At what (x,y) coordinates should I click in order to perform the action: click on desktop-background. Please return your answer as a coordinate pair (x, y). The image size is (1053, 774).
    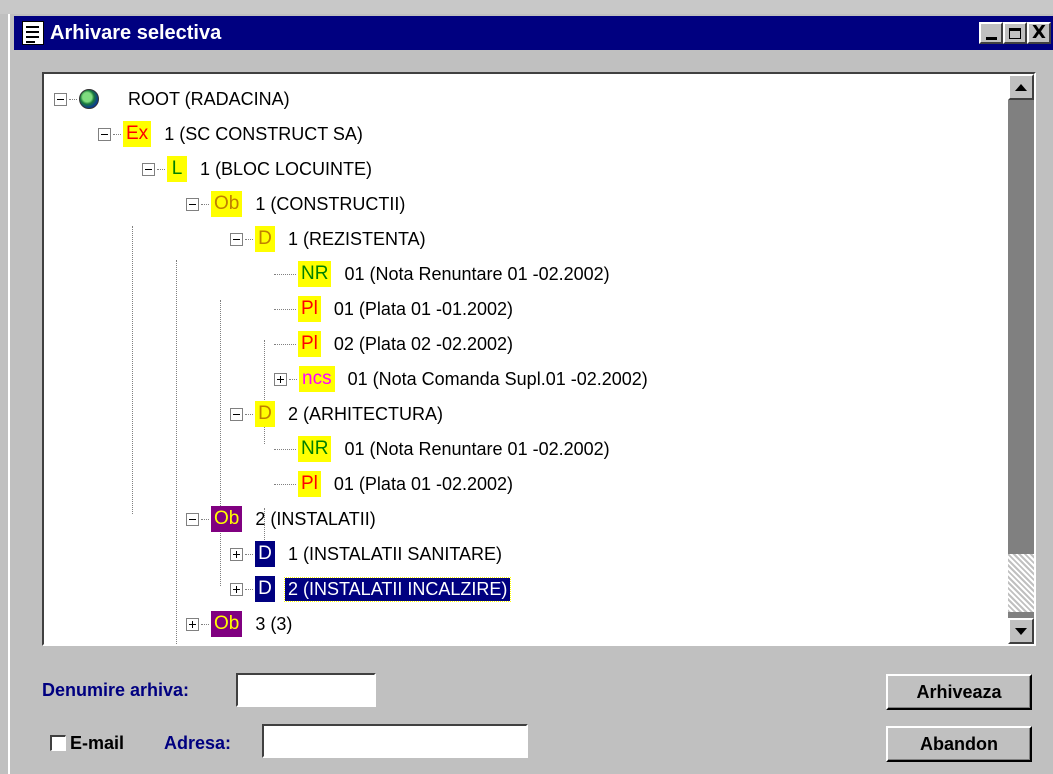
    Looking at the image, I should click on (526, 7).